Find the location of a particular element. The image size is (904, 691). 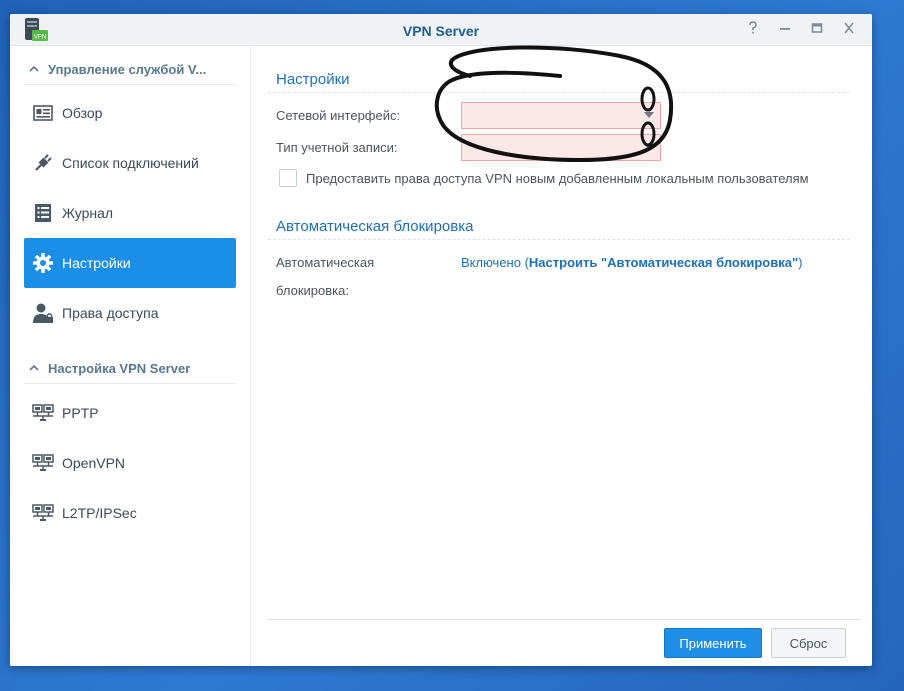

overview-icon is located at coordinates (43, 113).